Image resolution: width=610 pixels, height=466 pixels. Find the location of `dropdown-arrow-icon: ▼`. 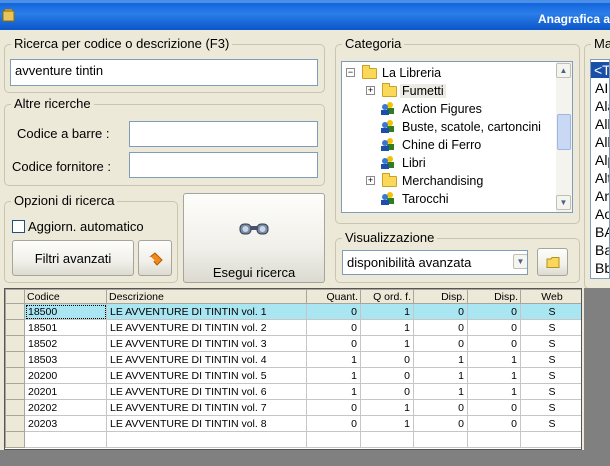

dropdown-arrow-icon: ▼ is located at coordinates (520, 261).